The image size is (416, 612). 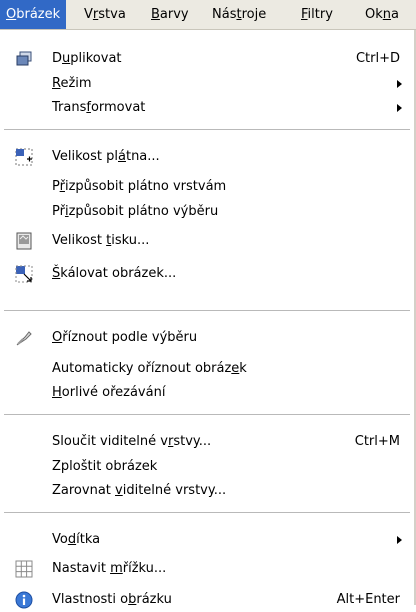 I want to click on menu-item-fit-canvas-layers: Přizpůsobit plátno vrstvám, so click(x=207, y=187).